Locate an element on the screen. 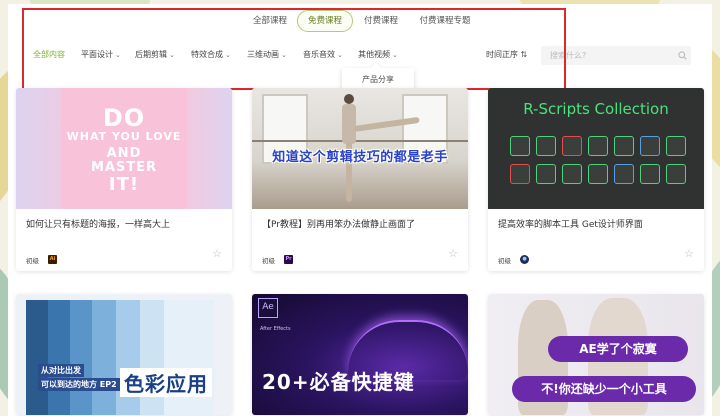  course-card: 从对比出发 可以到达的地方 EP2 色彩应用 is located at coordinates (124, 354).